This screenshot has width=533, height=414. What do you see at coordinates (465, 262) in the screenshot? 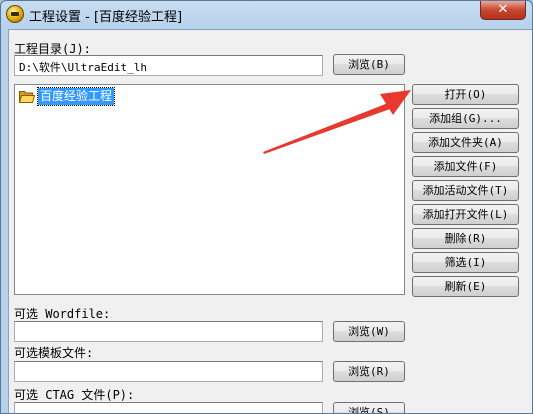
I see `filter-button: 筛选(I)` at bounding box center [465, 262].